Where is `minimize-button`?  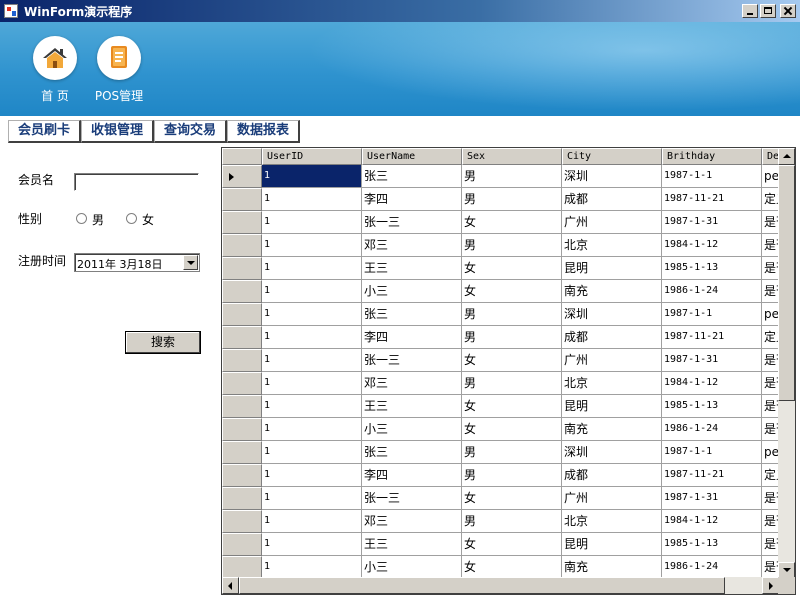 minimize-button is located at coordinates (750, 11).